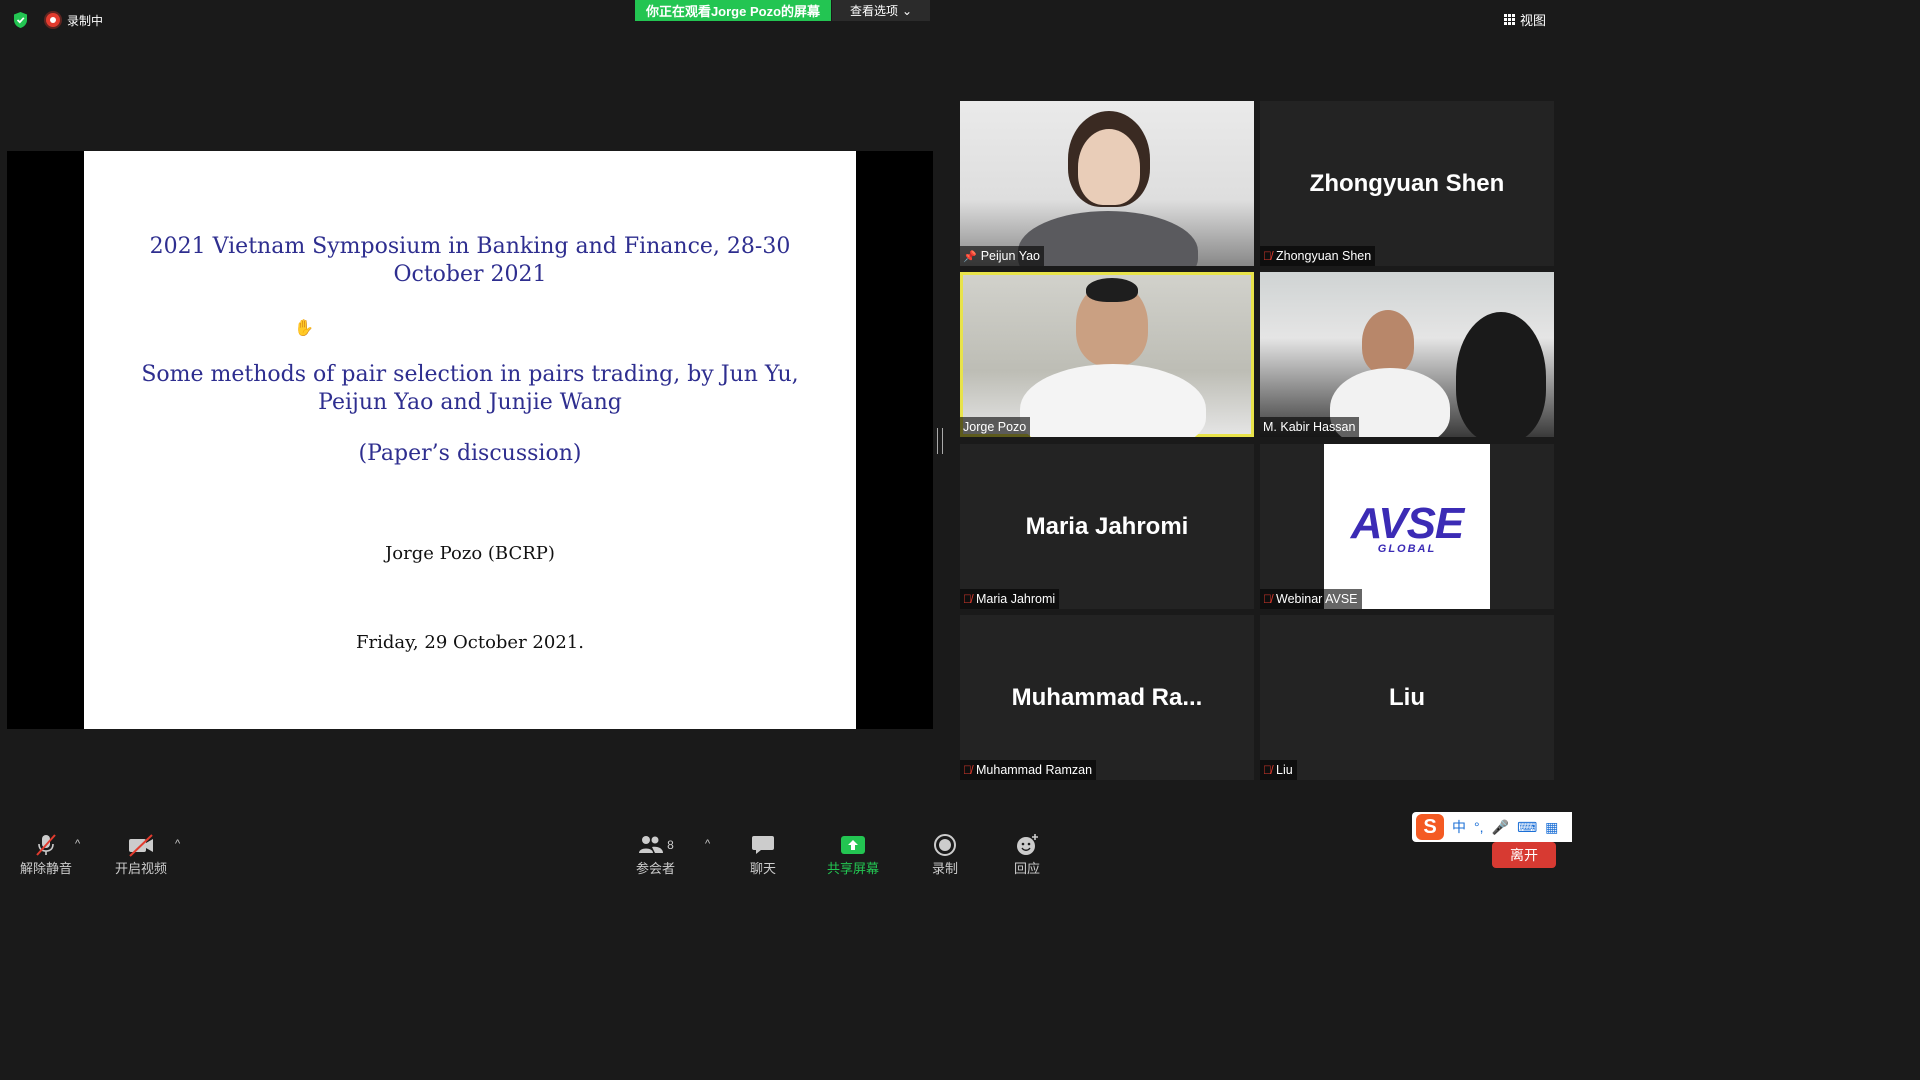  I want to click on start-video-button: 开启视频, so click(141, 854).